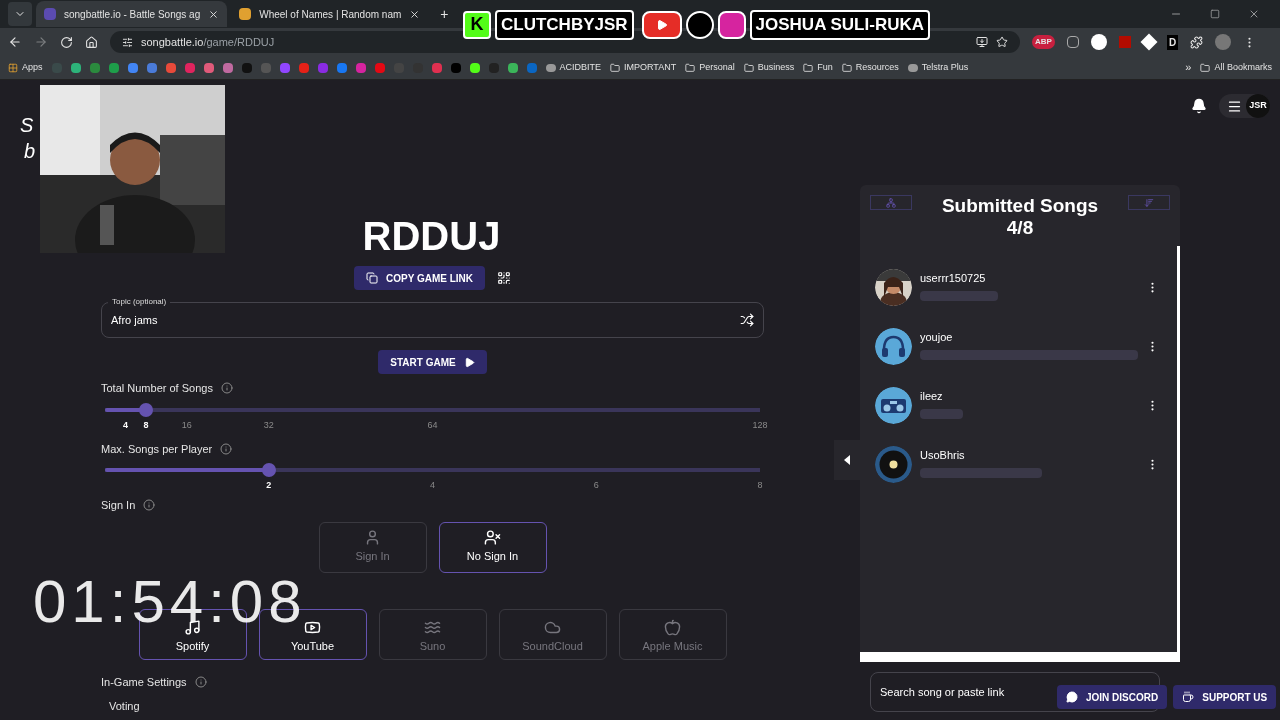 This screenshot has width=1280, height=720. What do you see at coordinates (1215, 14) in the screenshot?
I see `maximize-icon` at bounding box center [1215, 14].